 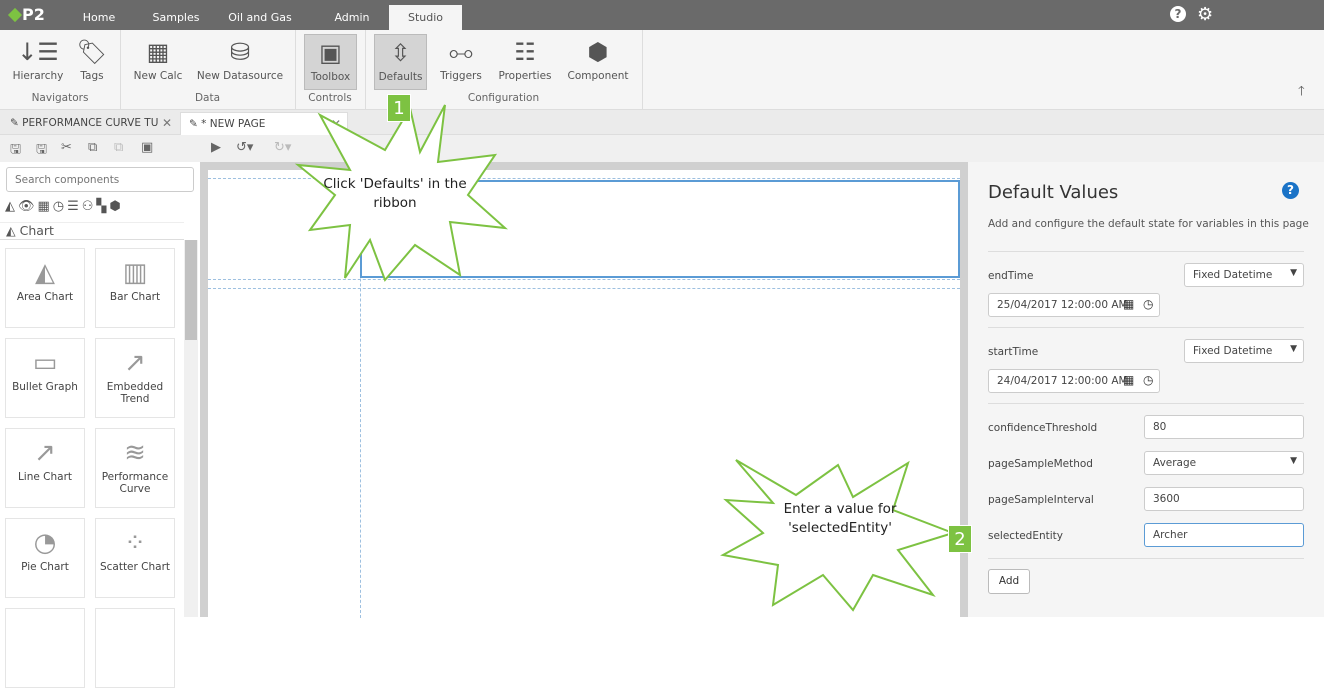 What do you see at coordinates (38, 62) in the screenshot?
I see `hierarchy-button: ↓☰ Hierarchy` at bounding box center [38, 62].